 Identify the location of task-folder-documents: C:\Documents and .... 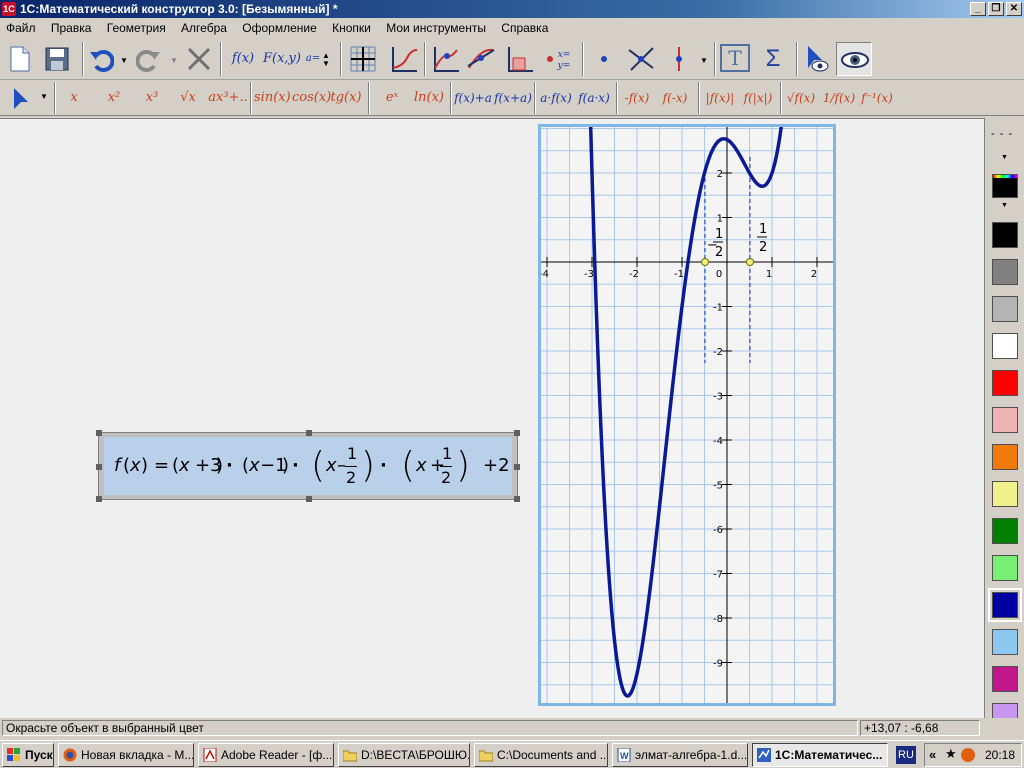
(541, 755).